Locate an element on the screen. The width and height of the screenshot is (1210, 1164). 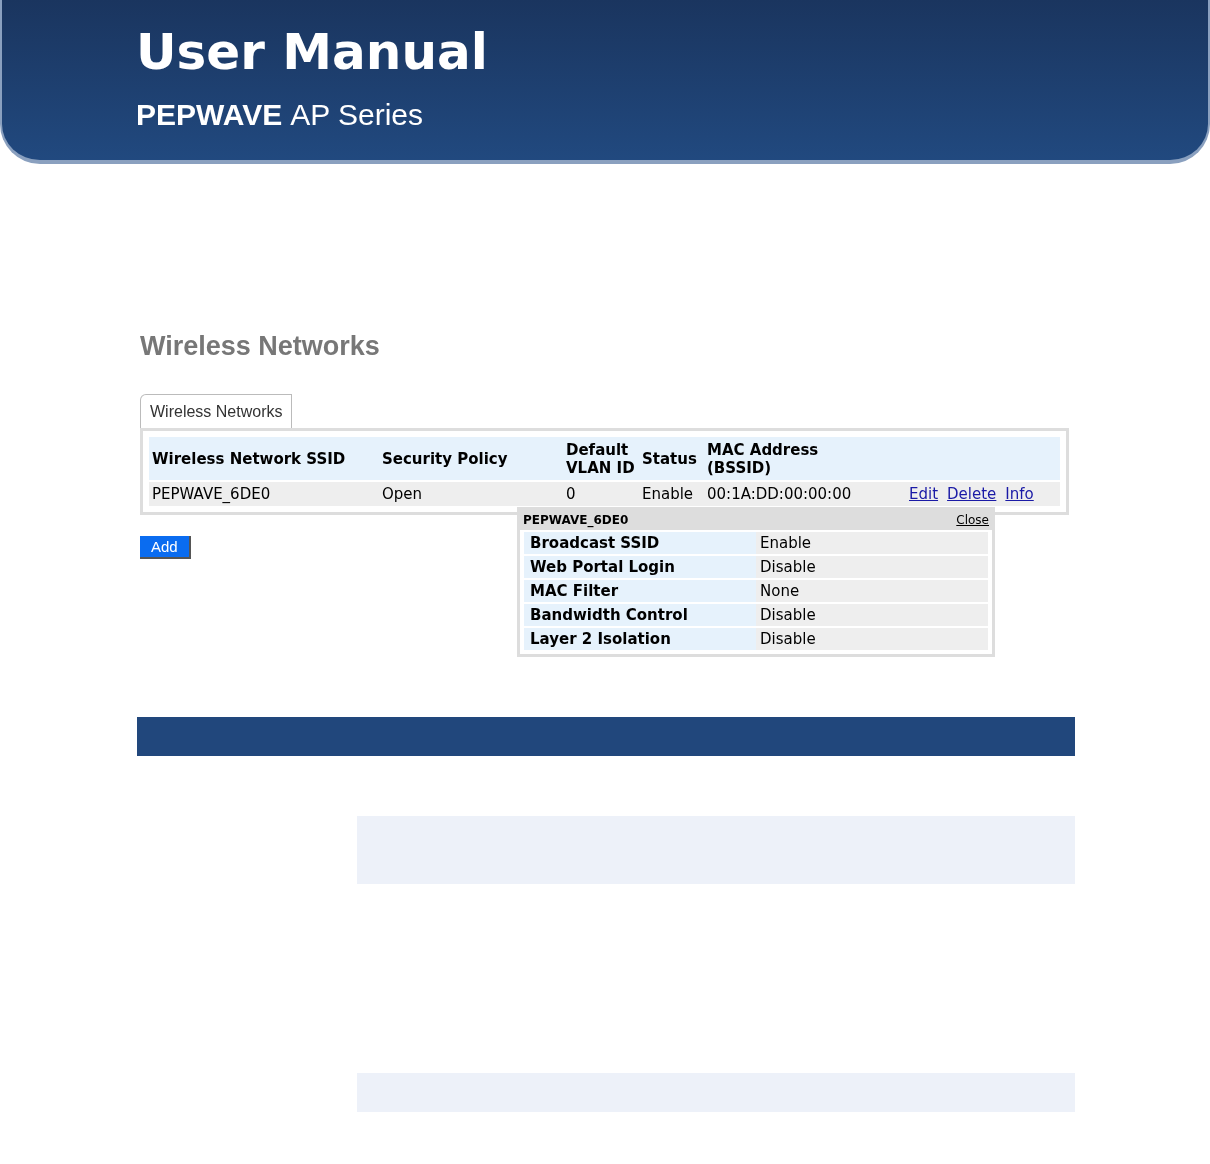
add-button: Add is located at coordinates (165, 547).